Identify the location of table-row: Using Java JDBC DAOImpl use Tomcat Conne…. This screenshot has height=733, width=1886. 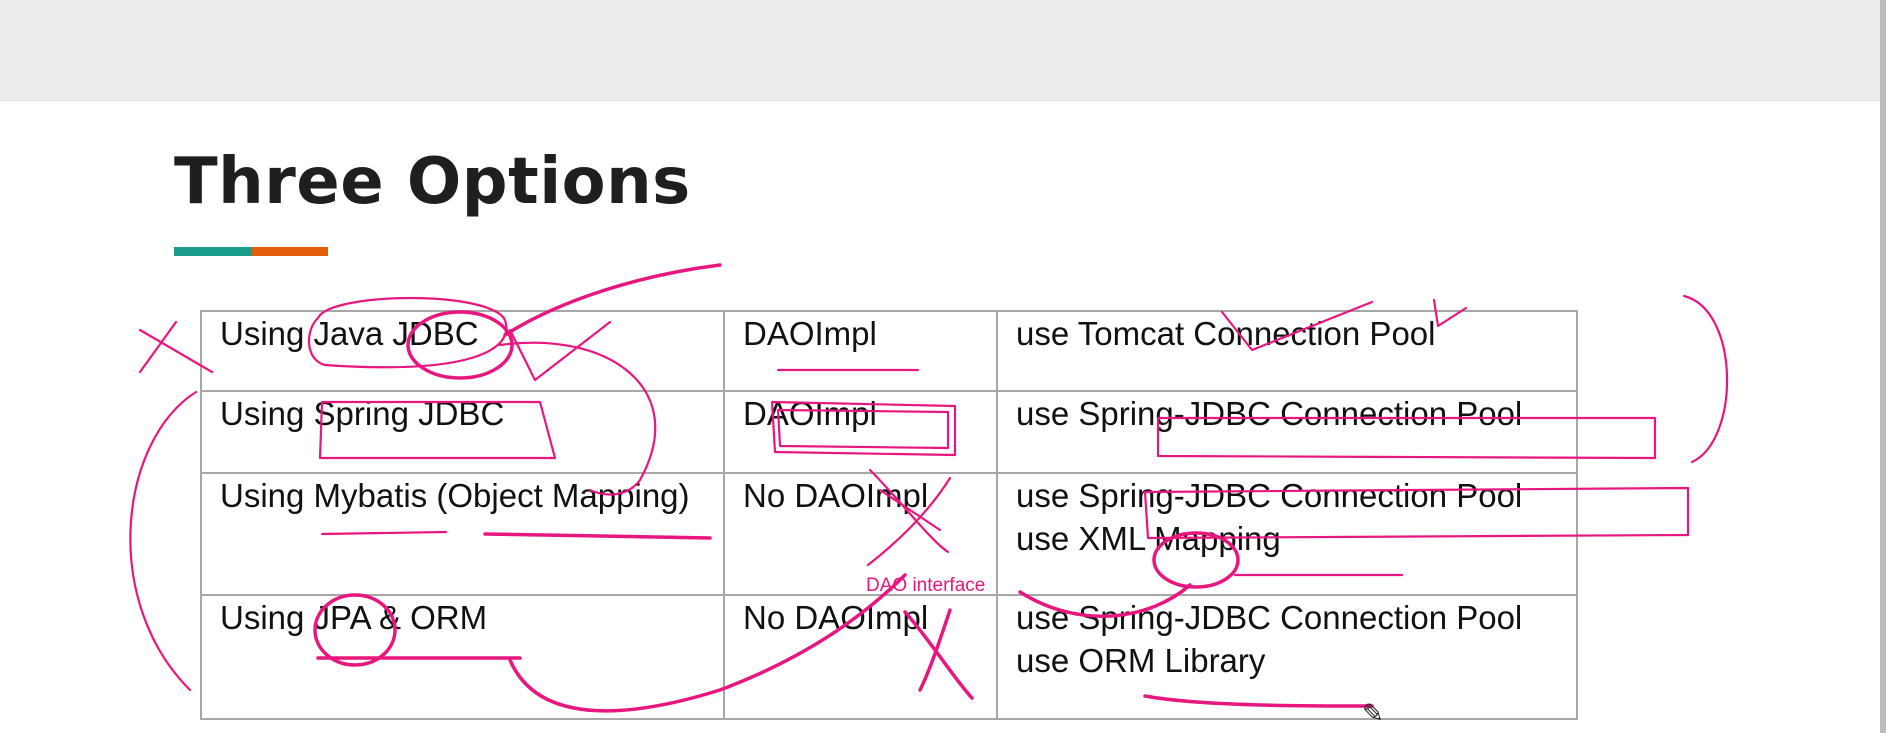
(889, 351).